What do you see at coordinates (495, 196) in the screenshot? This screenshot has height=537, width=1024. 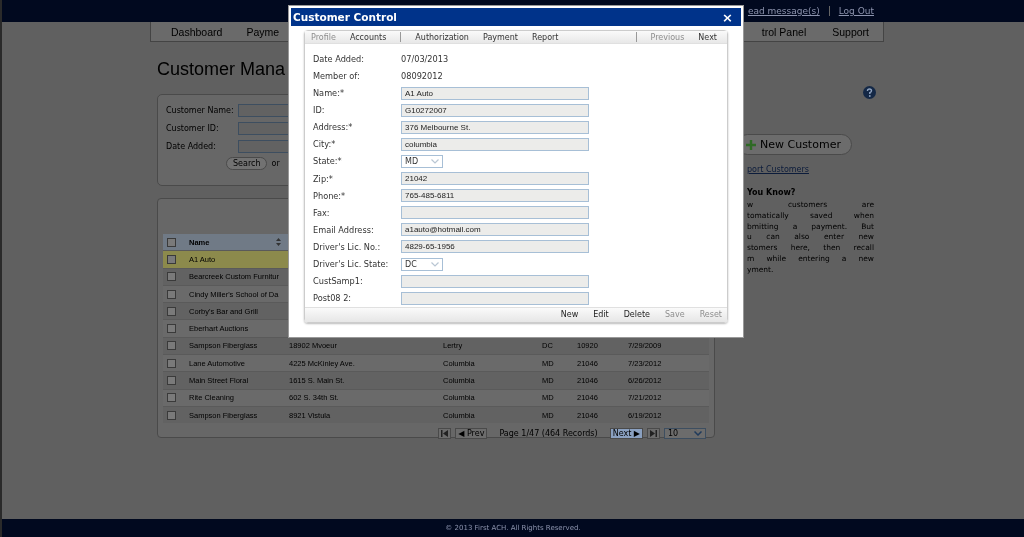 I see `input-field: 765-485-6811` at bounding box center [495, 196].